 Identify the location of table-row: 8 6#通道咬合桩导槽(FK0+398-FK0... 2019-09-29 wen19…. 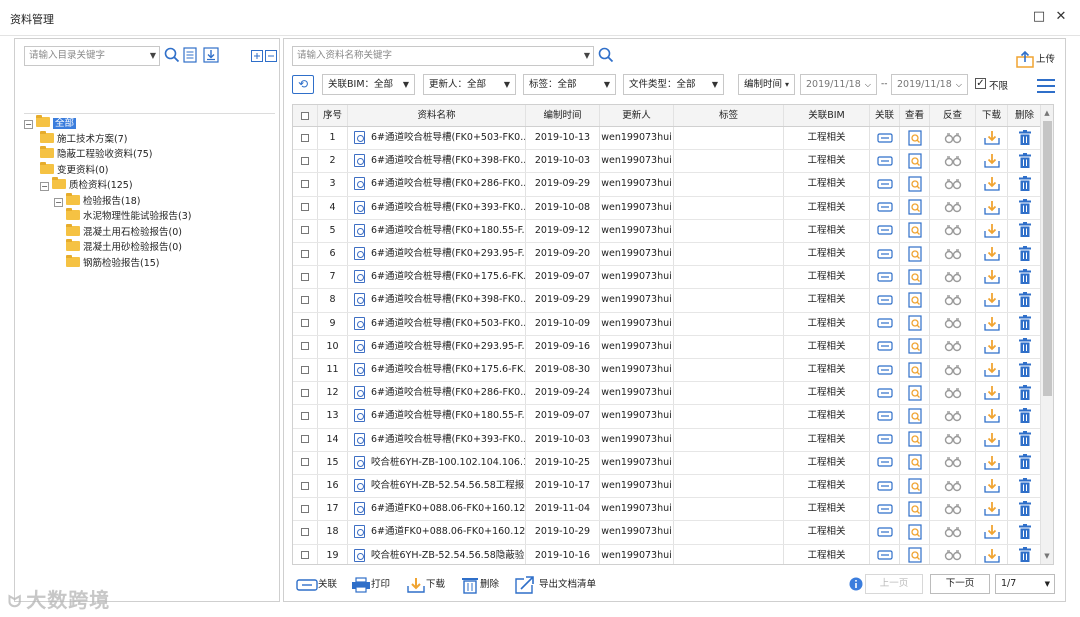
(667, 301).